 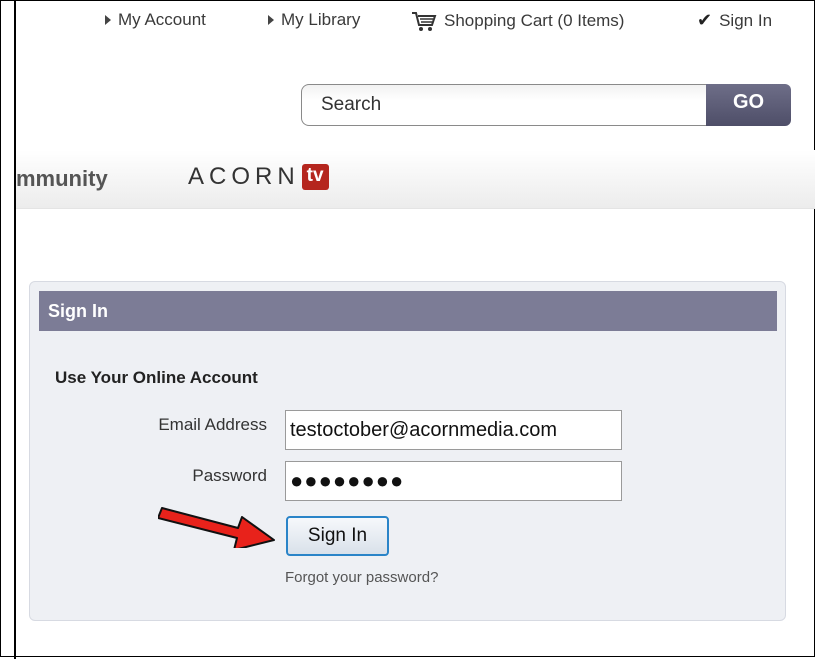 I want to click on shopping-cart-icon, so click(x=424, y=21).